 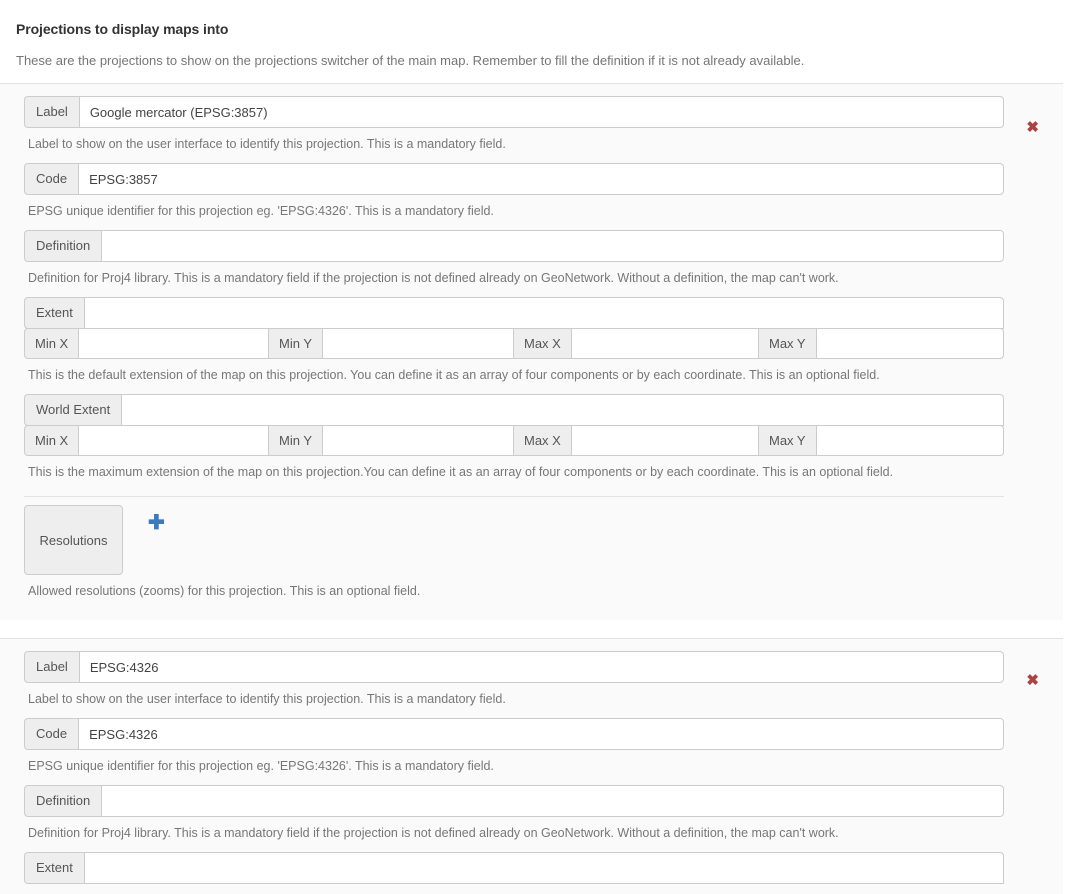 I want to click on world-min-x-cell: Min X, so click(x=146, y=440).